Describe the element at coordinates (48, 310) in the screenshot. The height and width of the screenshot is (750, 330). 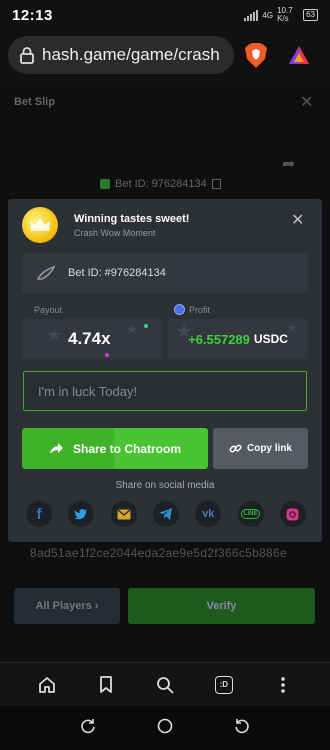
I see `payout-label: Payout` at that location.